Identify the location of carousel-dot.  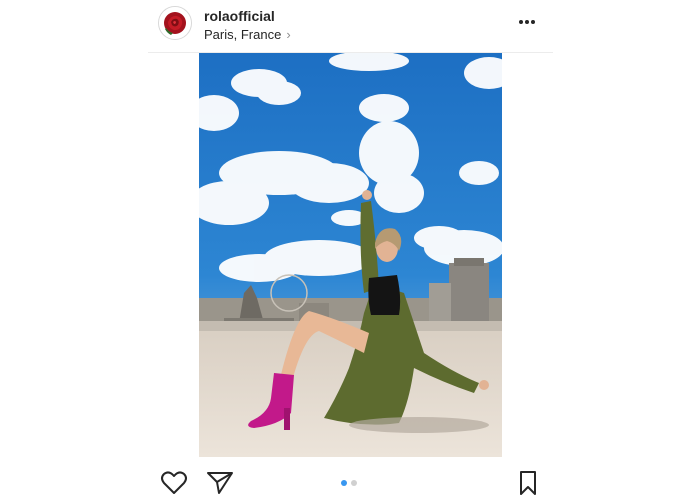
(354, 483).